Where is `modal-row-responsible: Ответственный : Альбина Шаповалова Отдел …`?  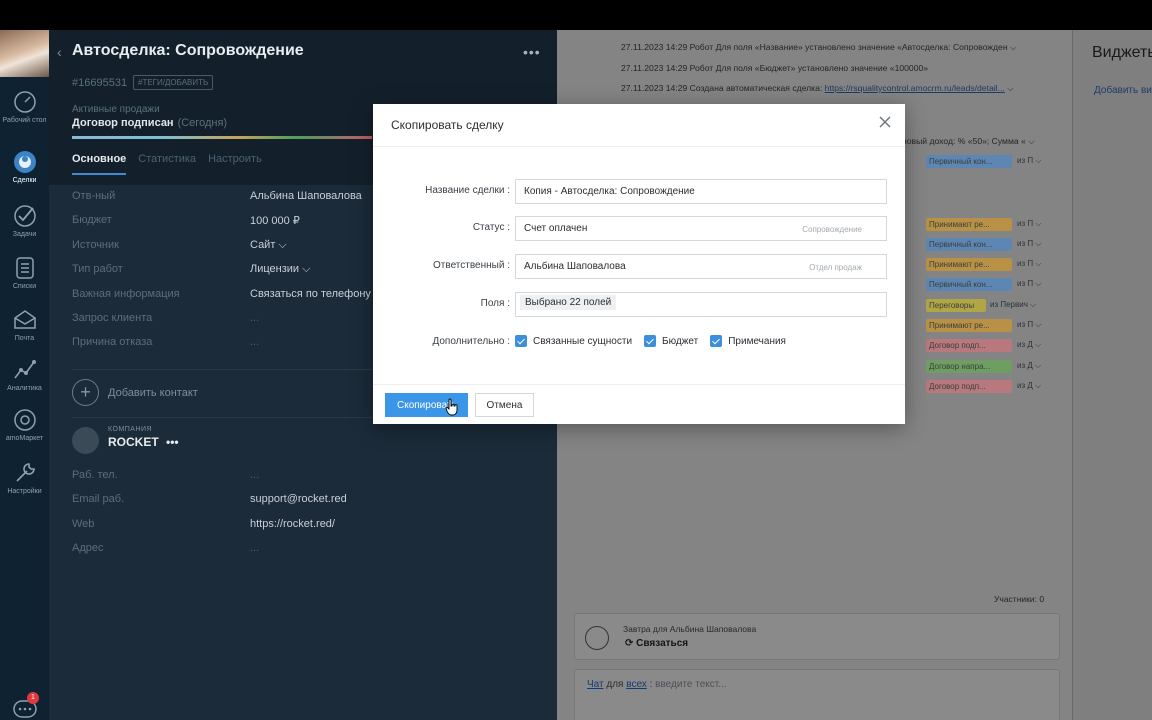
modal-row-responsible: Ответственный : Альбина Шаповалова Отдел … is located at coordinates (639, 266).